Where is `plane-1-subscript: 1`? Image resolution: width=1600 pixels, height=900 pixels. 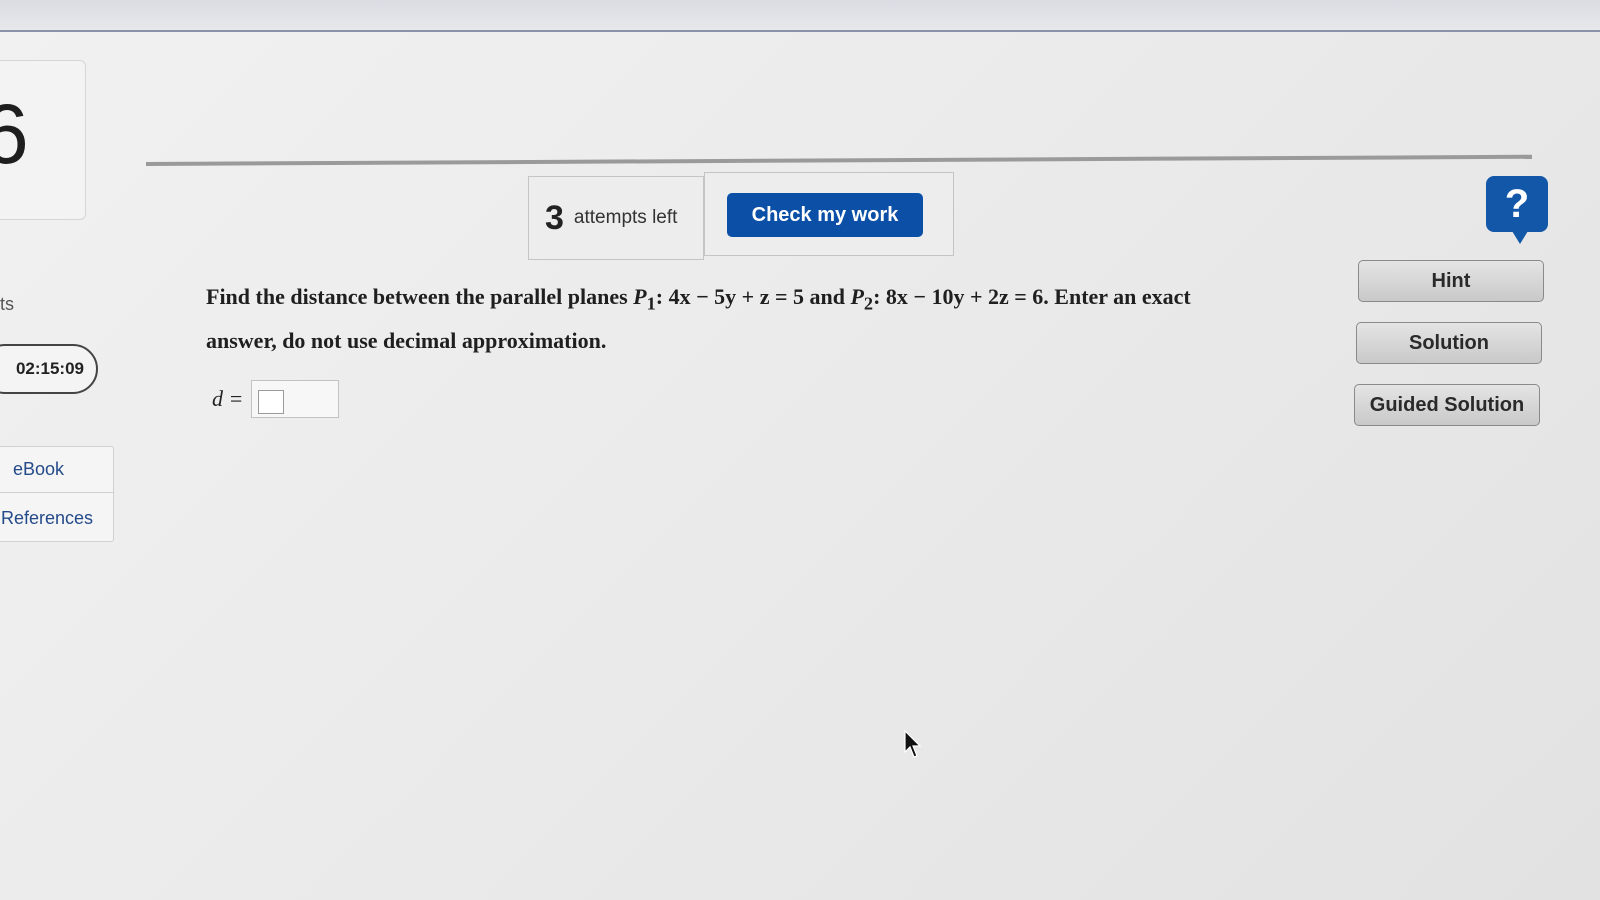 plane-1-subscript: 1 is located at coordinates (651, 303).